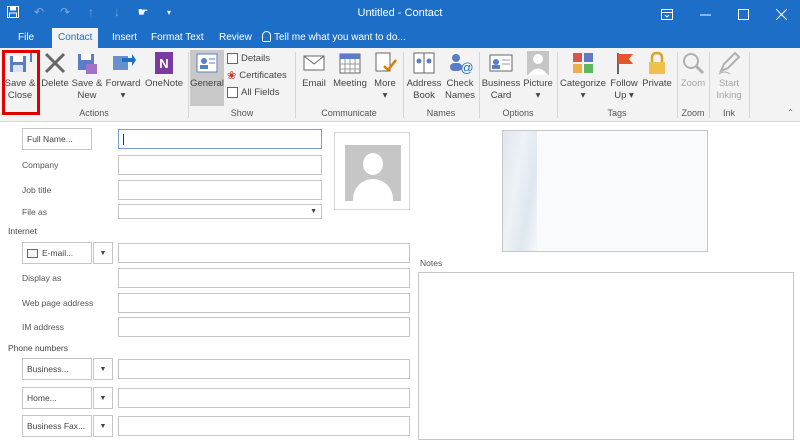  Describe the element at coordinates (693, 113) in the screenshot. I see `group-label-zoom: Zoom` at that location.